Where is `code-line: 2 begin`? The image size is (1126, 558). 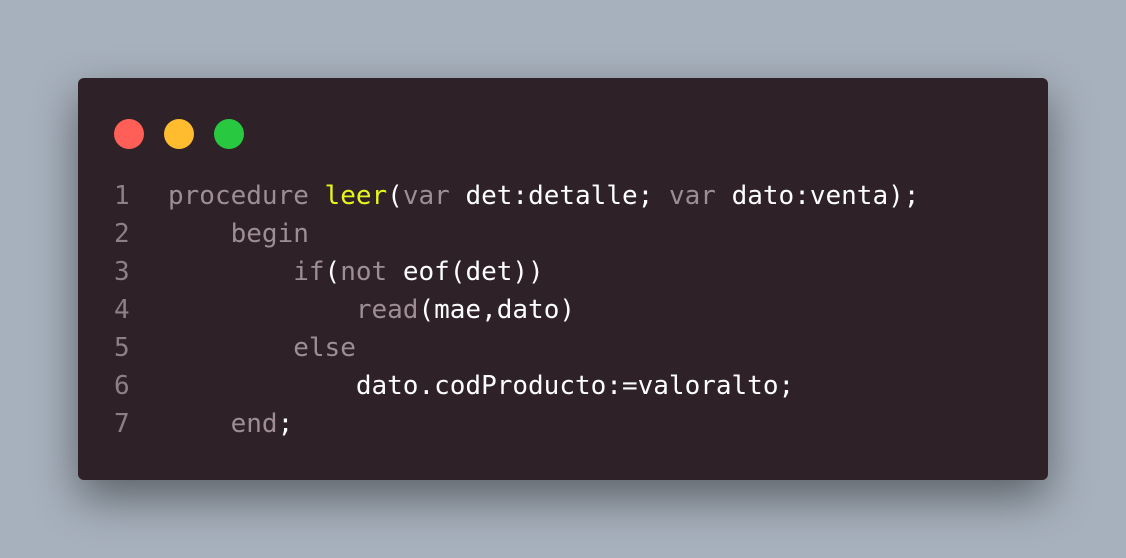
code-line: 2 begin is located at coordinates (563, 234).